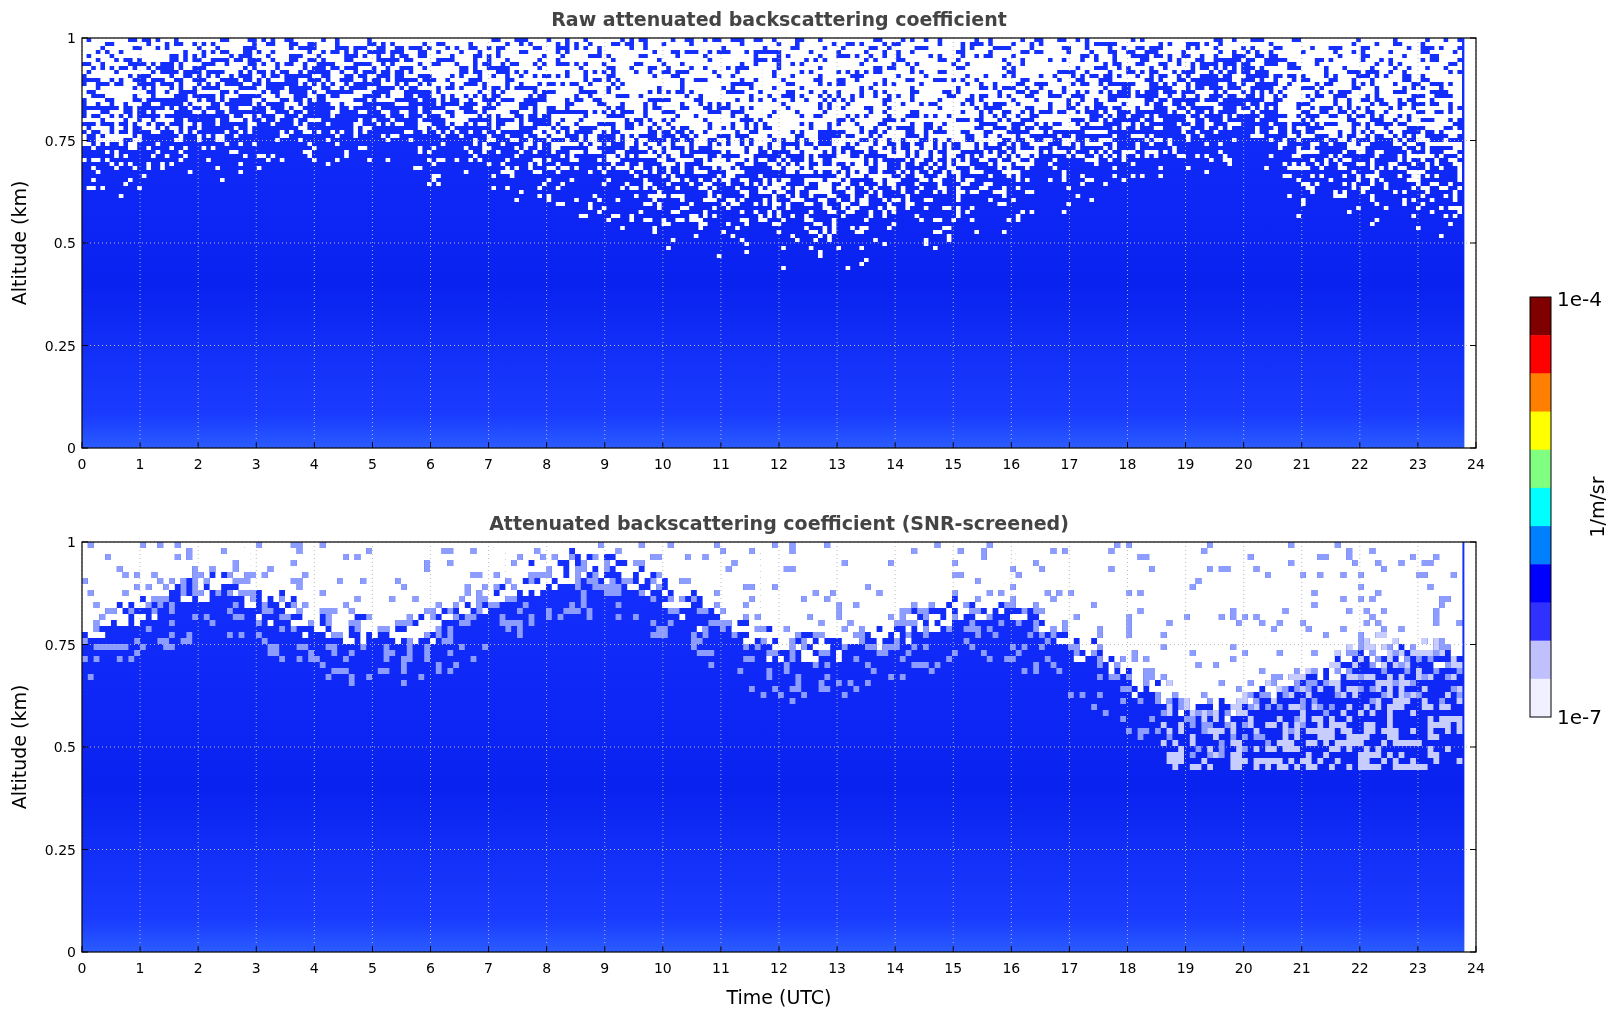  What do you see at coordinates (779, 523) in the screenshot?
I see `chart-title: Attenuated backscattering coefficient (SNR-screened)` at bounding box center [779, 523].